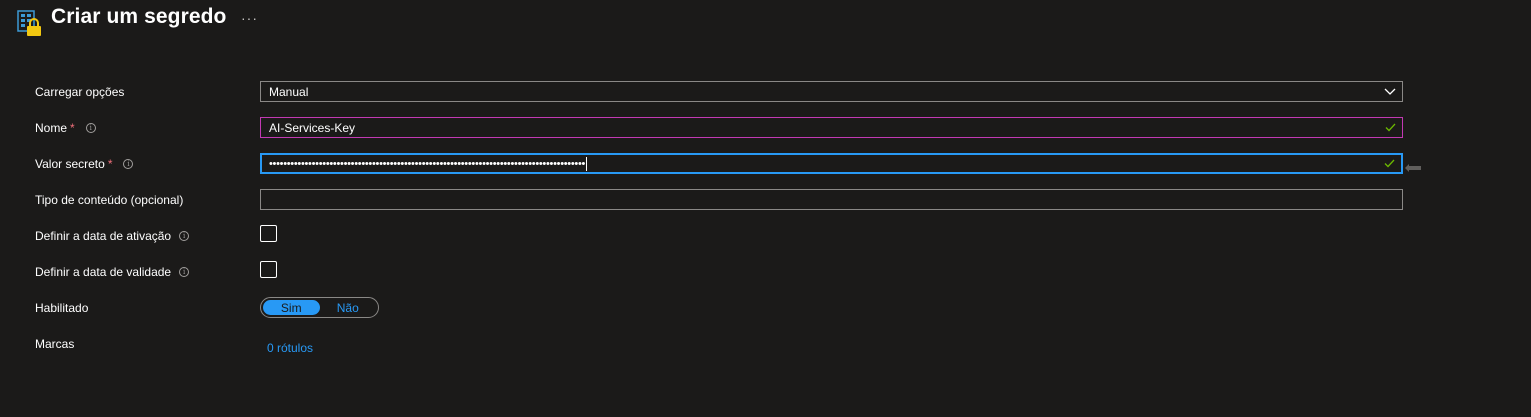 This screenshot has width=1531, height=417. I want to click on key-vault-secret-icon, so click(30, 24).